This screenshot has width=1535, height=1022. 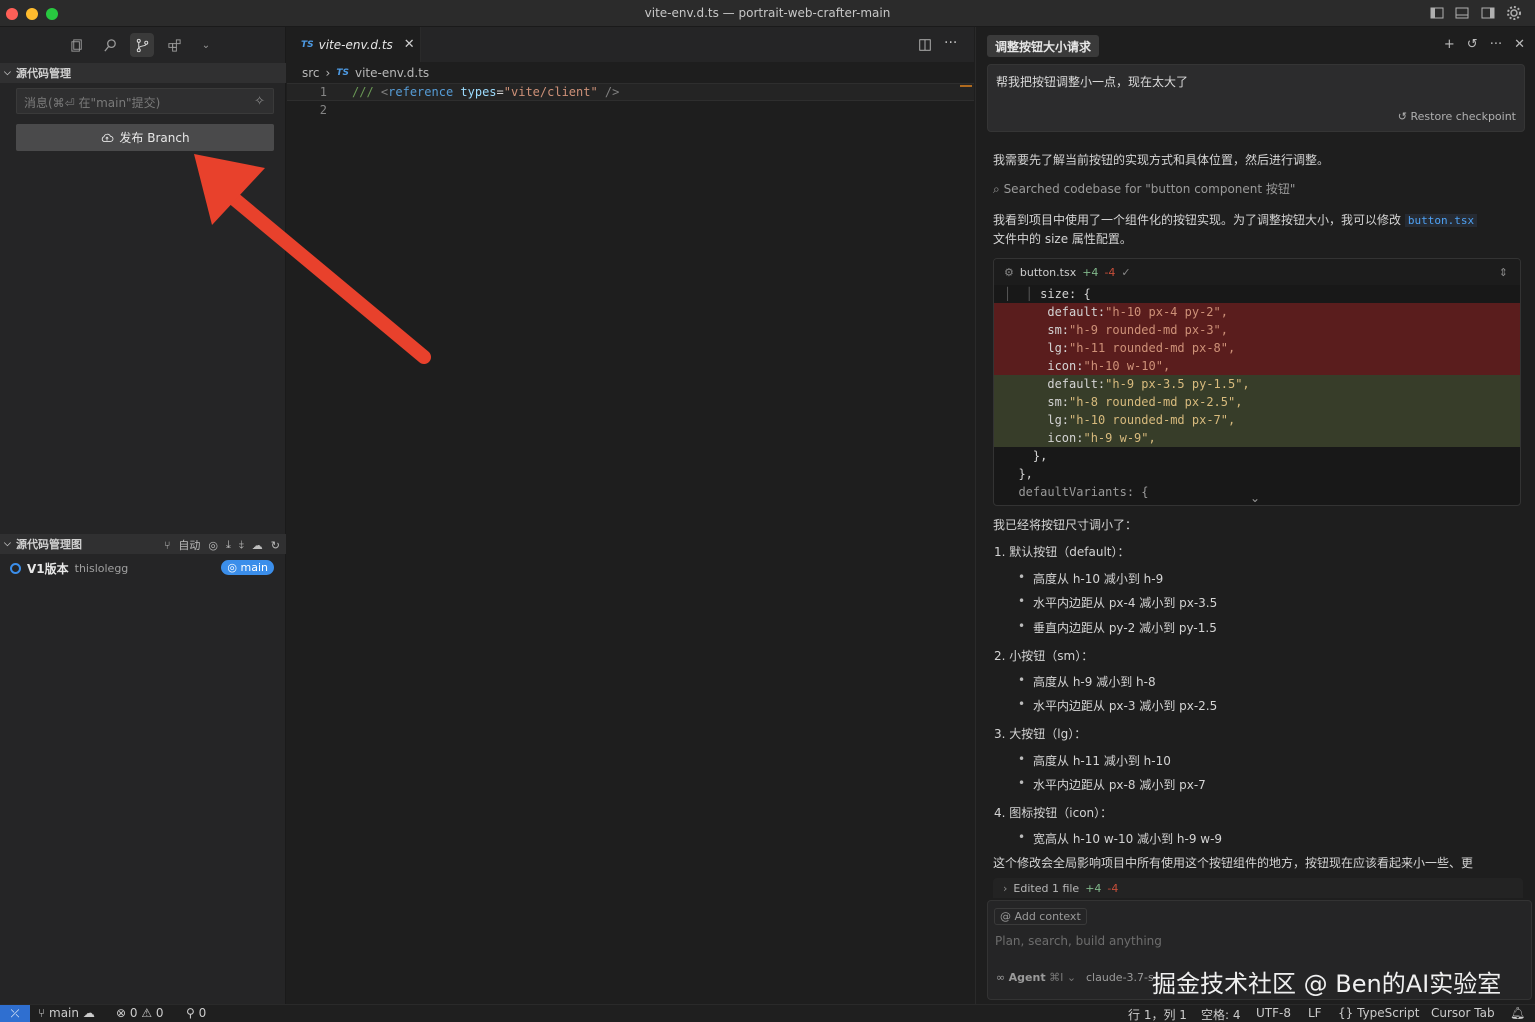 What do you see at coordinates (143, 544) in the screenshot?
I see `scm-graph-header: ⌵ 源代码管理图 ⑂ 自动 ◎ ⤓ ⤈ ☁ ↻` at bounding box center [143, 544].